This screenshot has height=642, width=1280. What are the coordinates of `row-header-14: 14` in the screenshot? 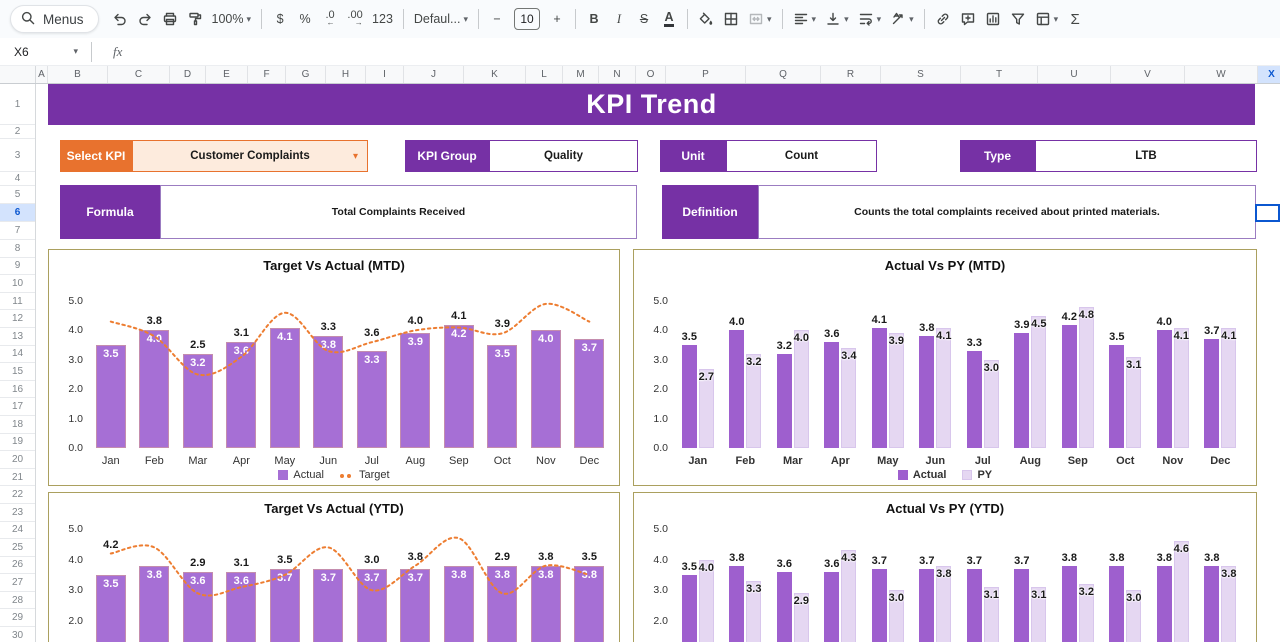 It's located at (17, 355).